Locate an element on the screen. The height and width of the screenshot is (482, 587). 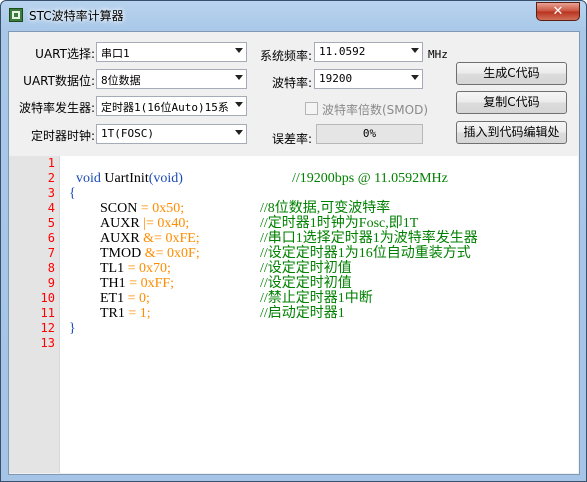
sys-freq-dropdown: 11.0592 is located at coordinates (368, 52).